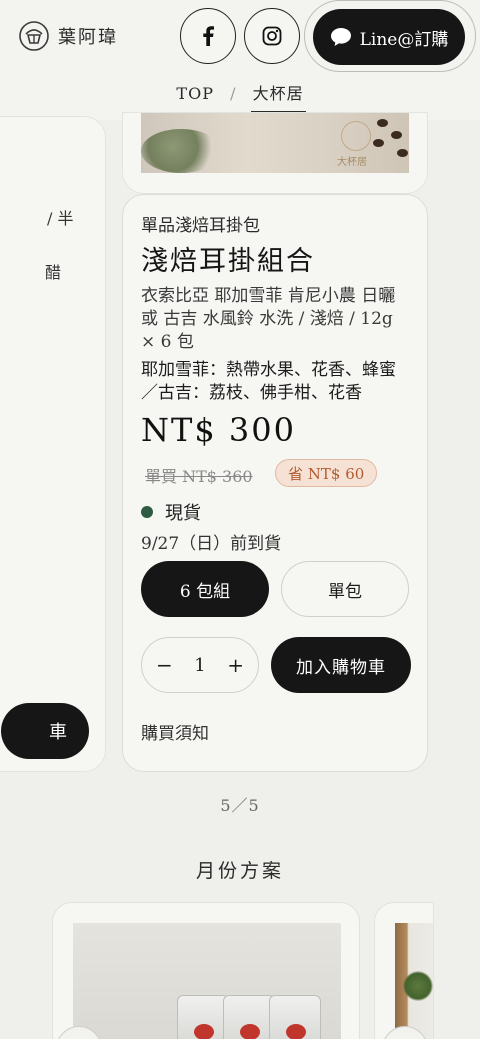 This screenshot has height=1039, width=480. Describe the element at coordinates (207, 981) in the screenshot. I see `monthly-plan-image` at that location.